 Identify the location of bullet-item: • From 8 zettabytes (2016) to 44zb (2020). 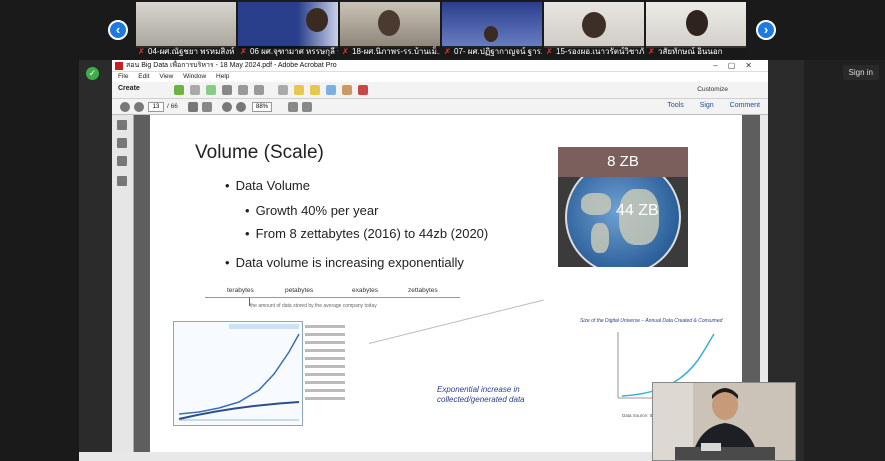
(367, 233).